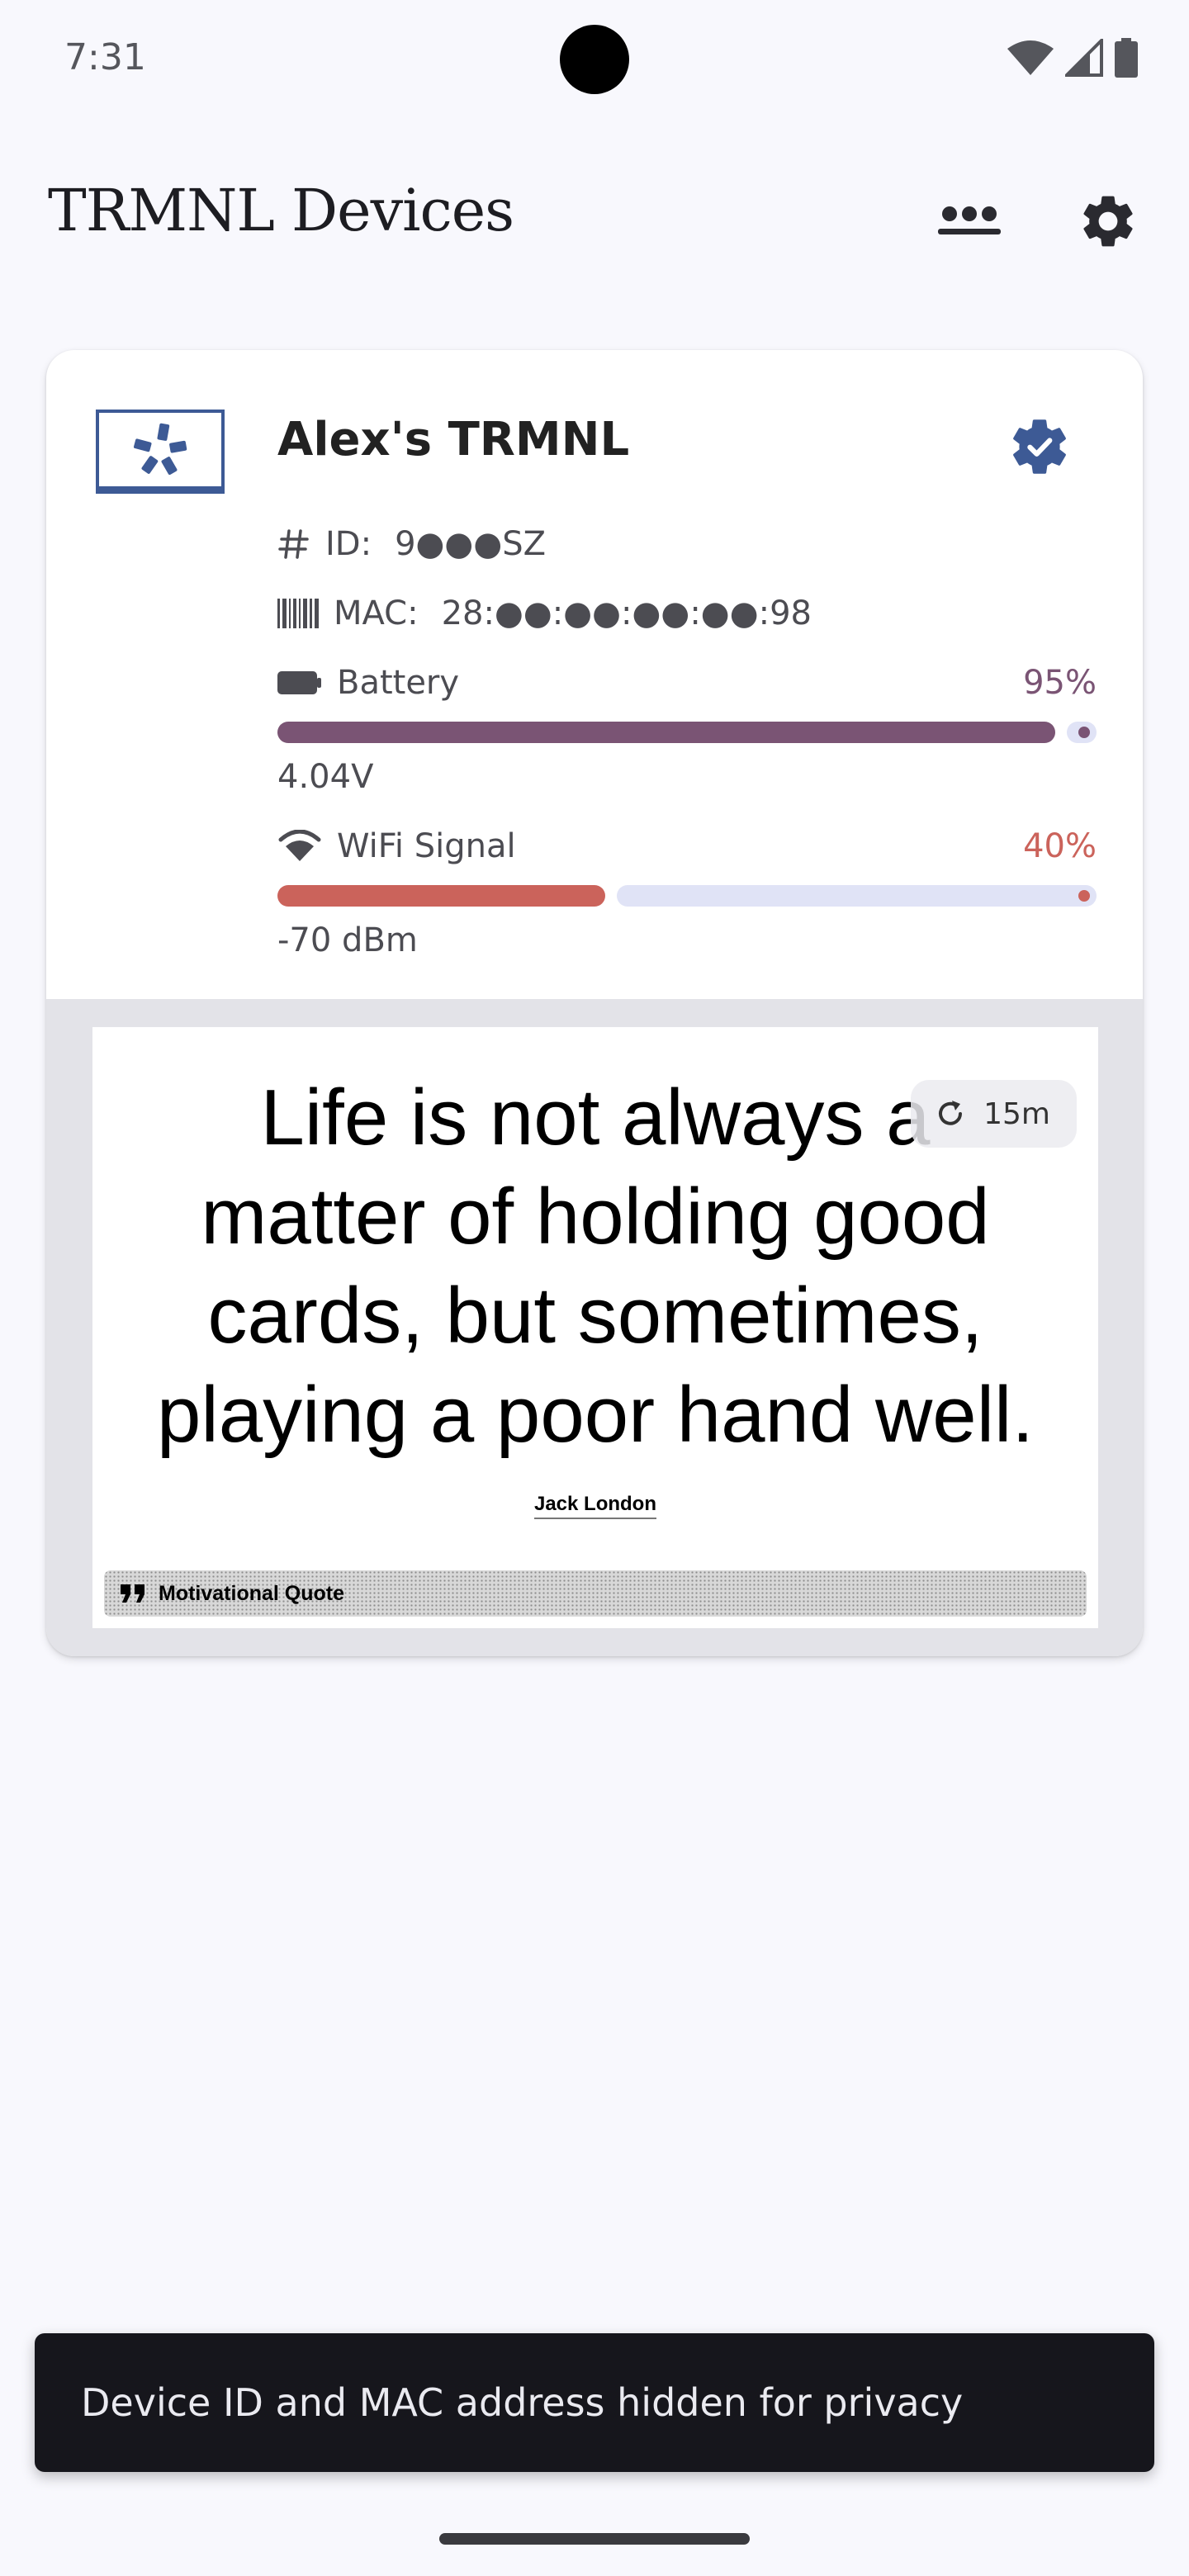  What do you see at coordinates (298, 613) in the screenshot?
I see `barcode-icon` at bounding box center [298, 613].